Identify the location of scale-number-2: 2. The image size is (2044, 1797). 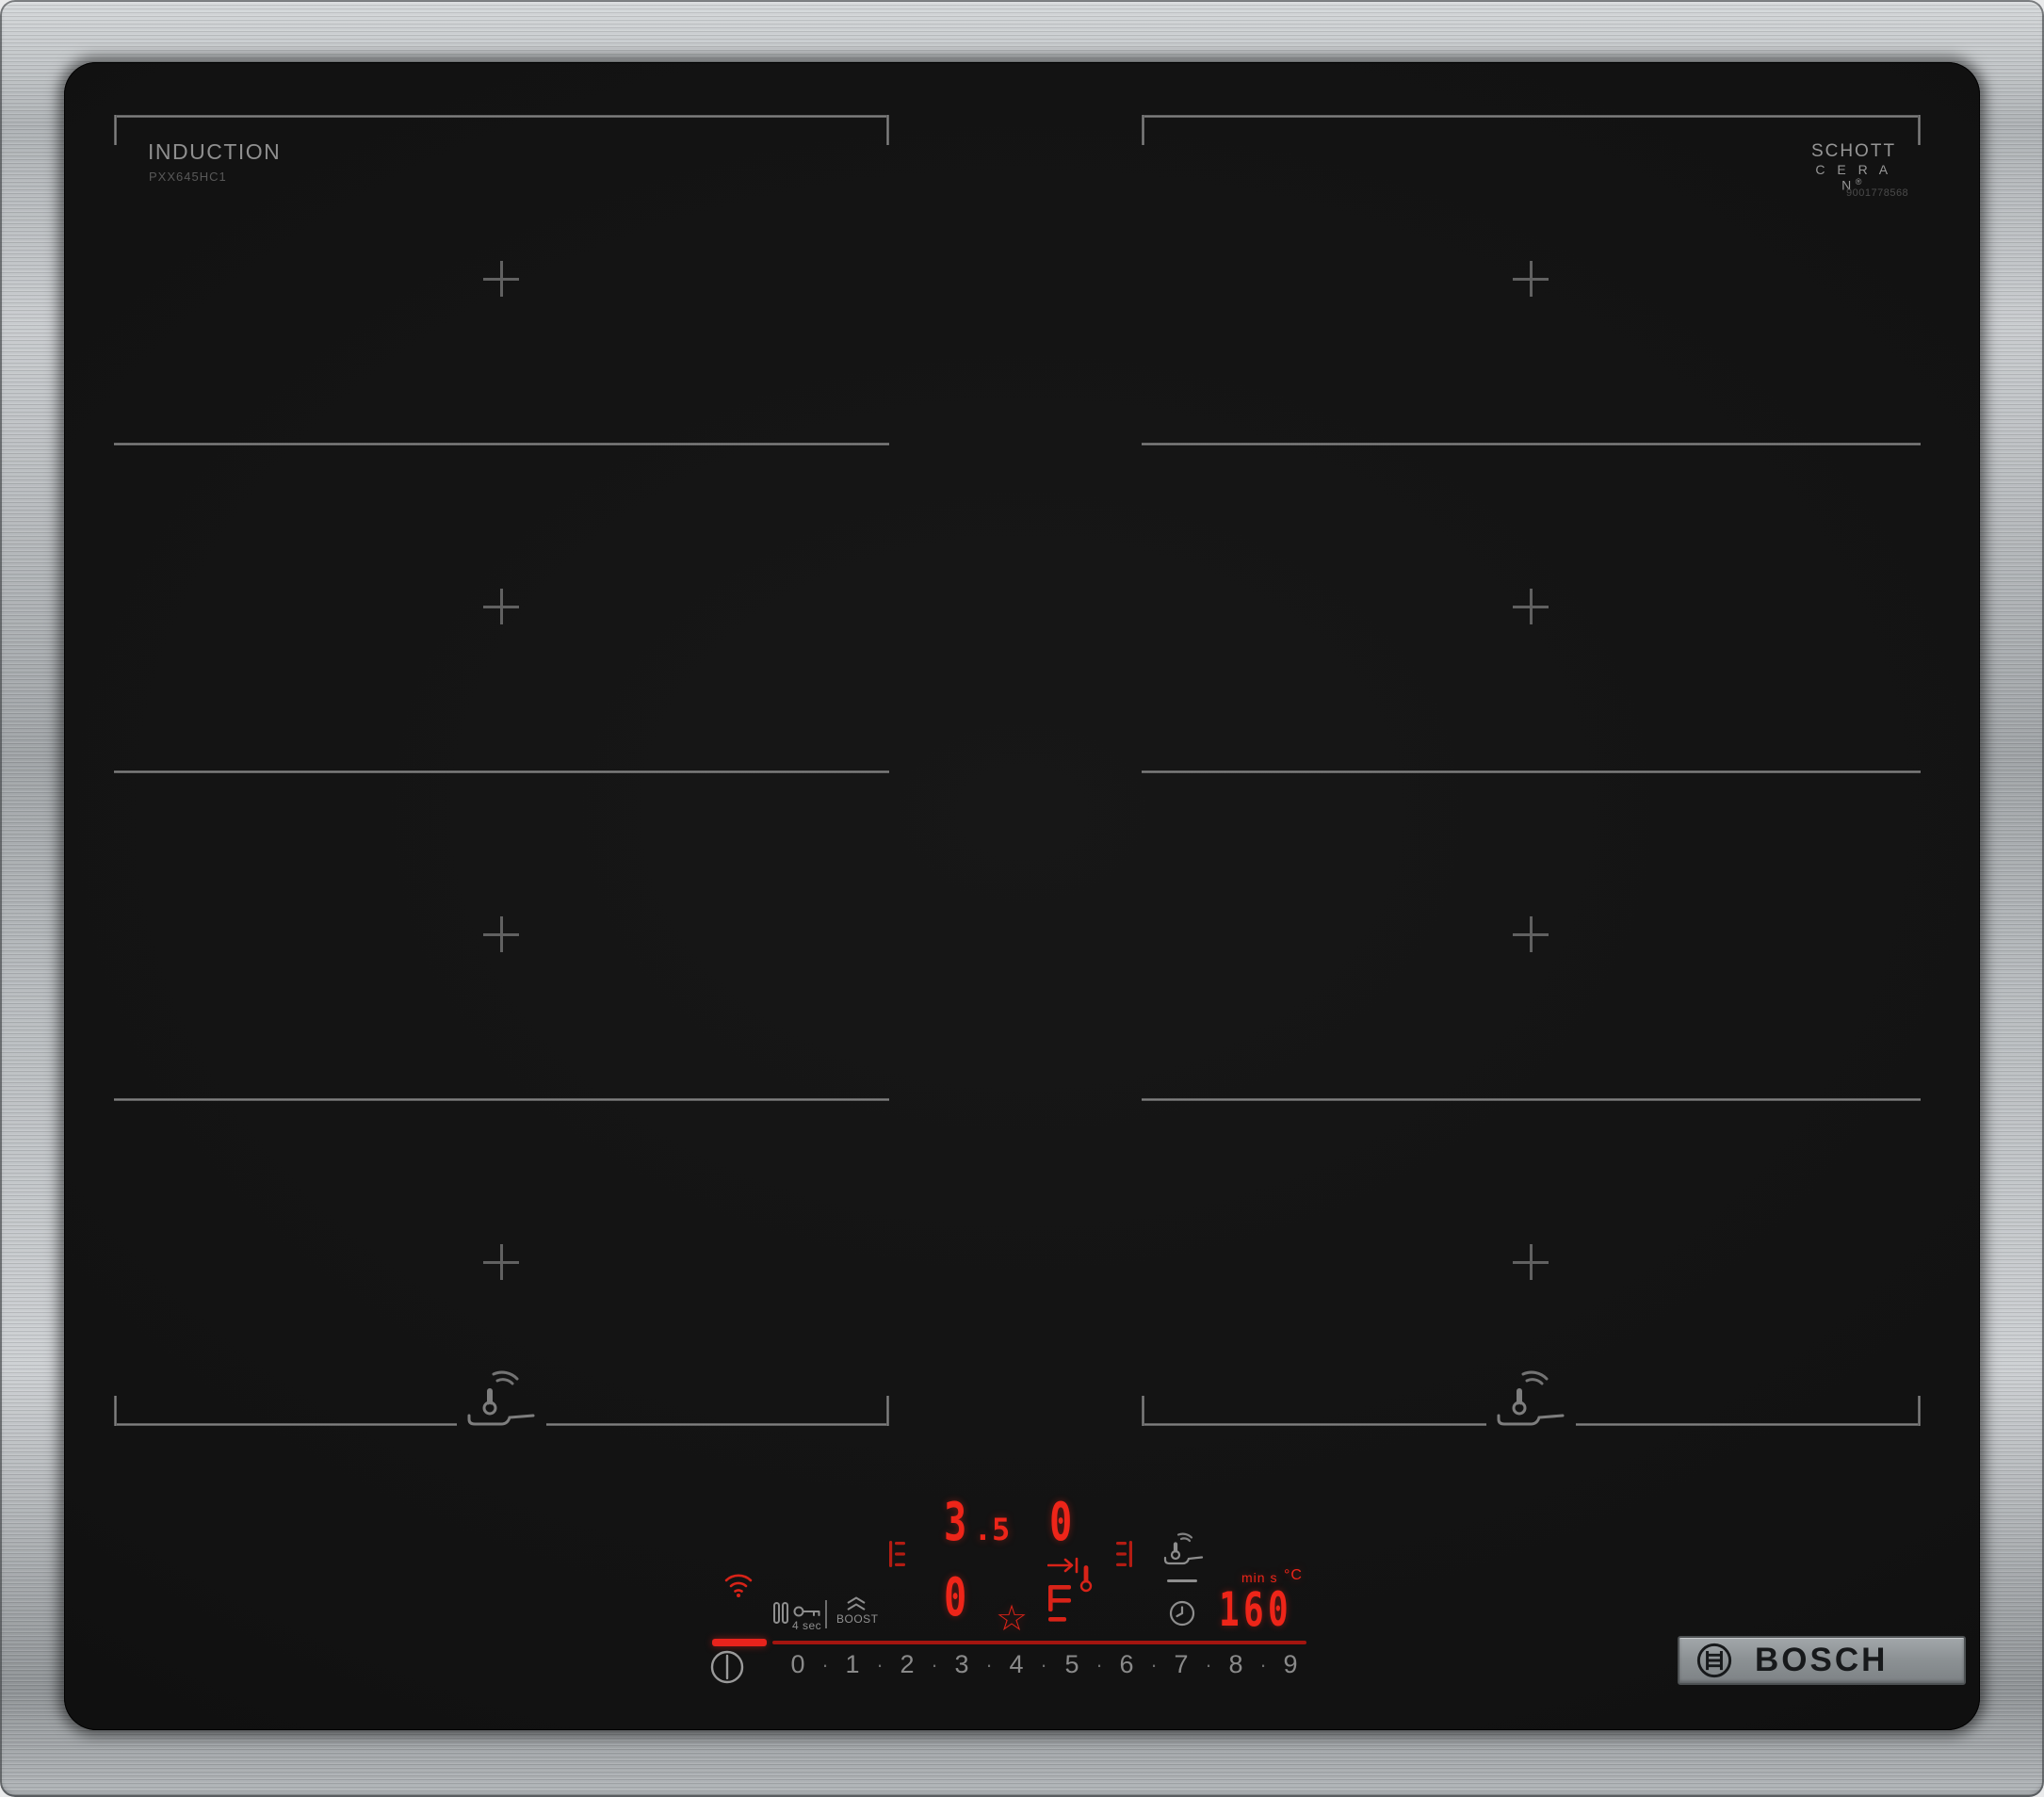
(907, 1664).